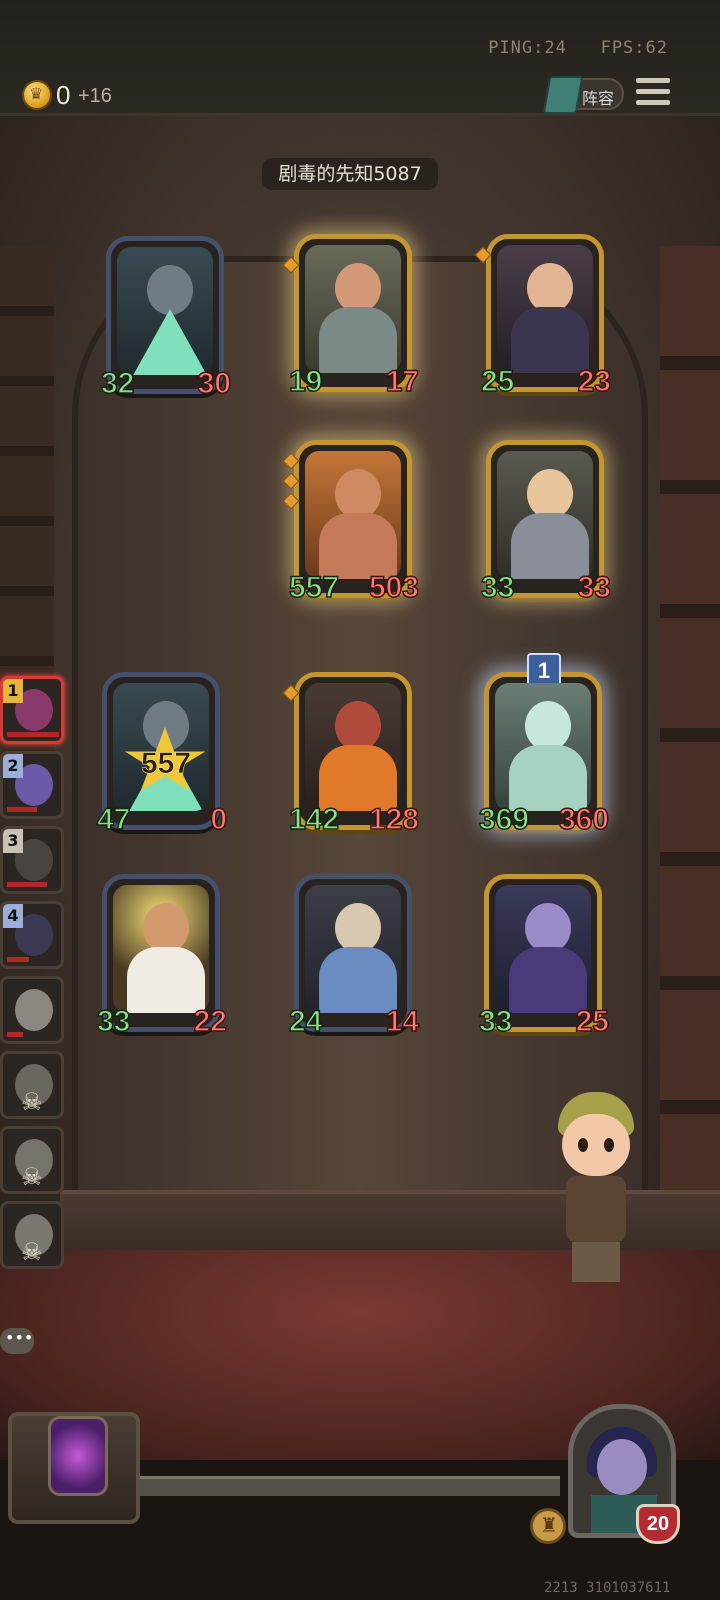 The width and height of the screenshot is (720, 1600). What do you see at coordinates (584, 819) in the screenshot?
I see `health-value: 360` at bounding box center [584, 819].